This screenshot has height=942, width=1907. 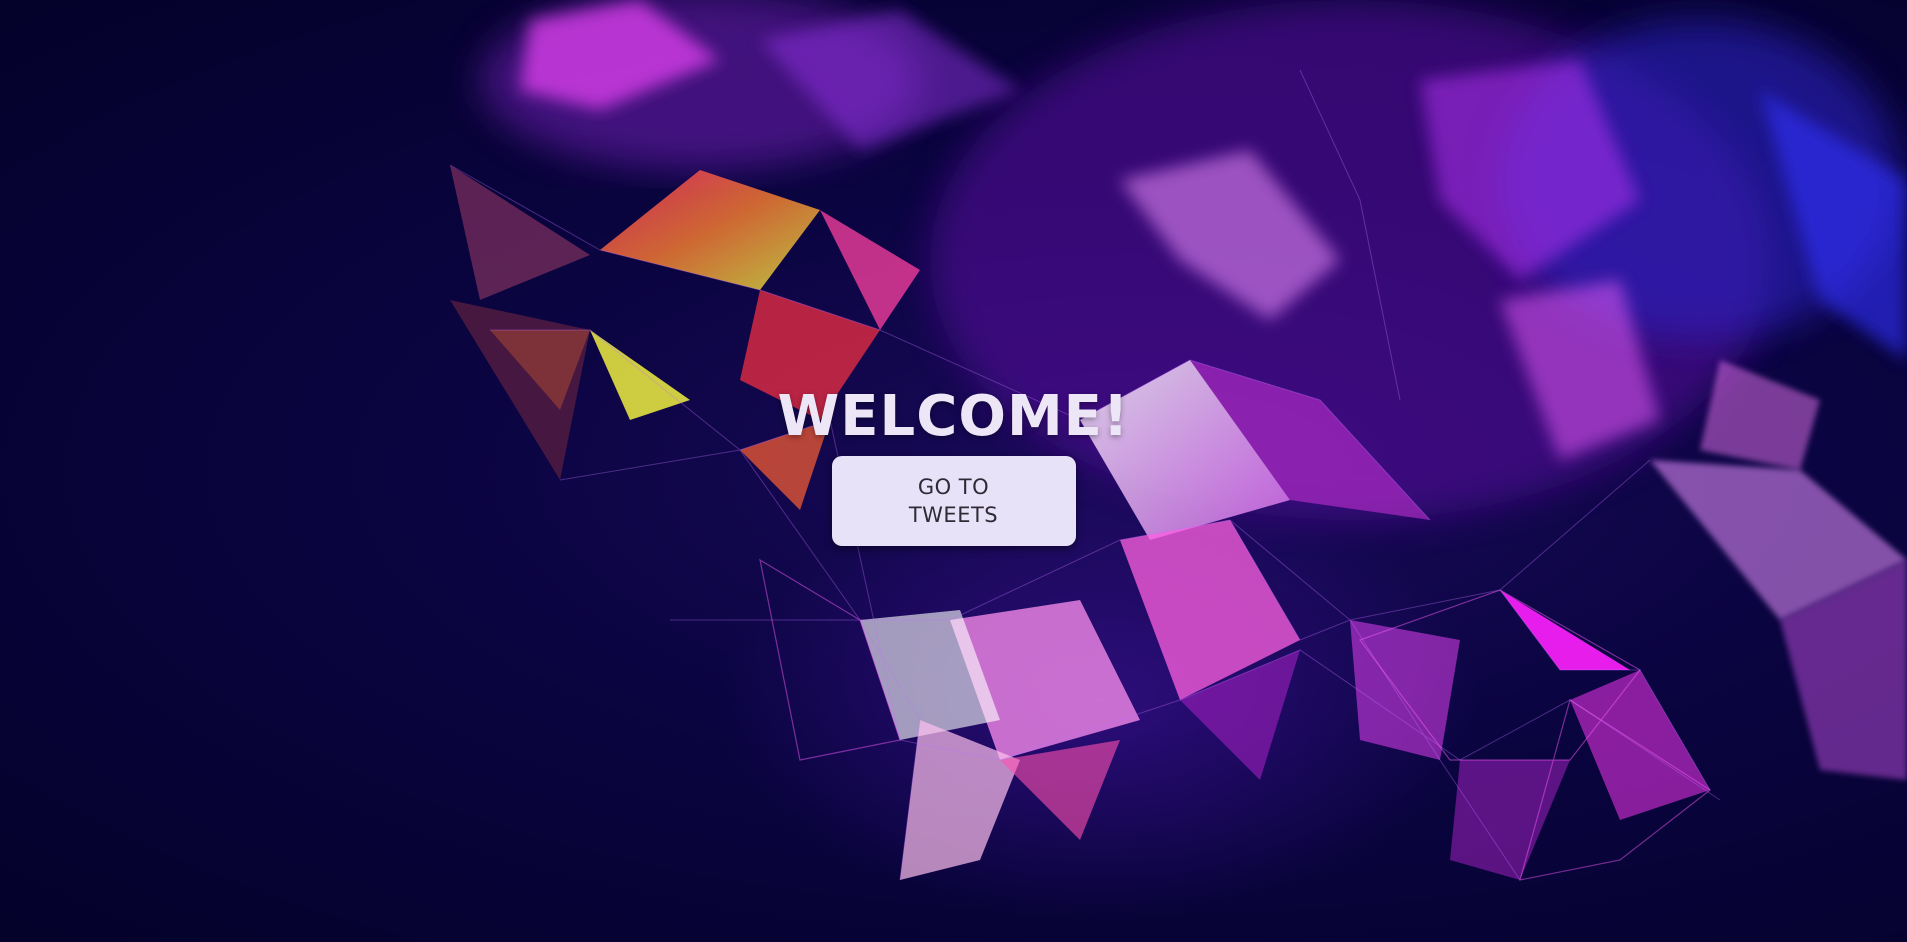 I want to click on go-to-tweets-button: GO TO TWEETS, so click(x=953, y=501).